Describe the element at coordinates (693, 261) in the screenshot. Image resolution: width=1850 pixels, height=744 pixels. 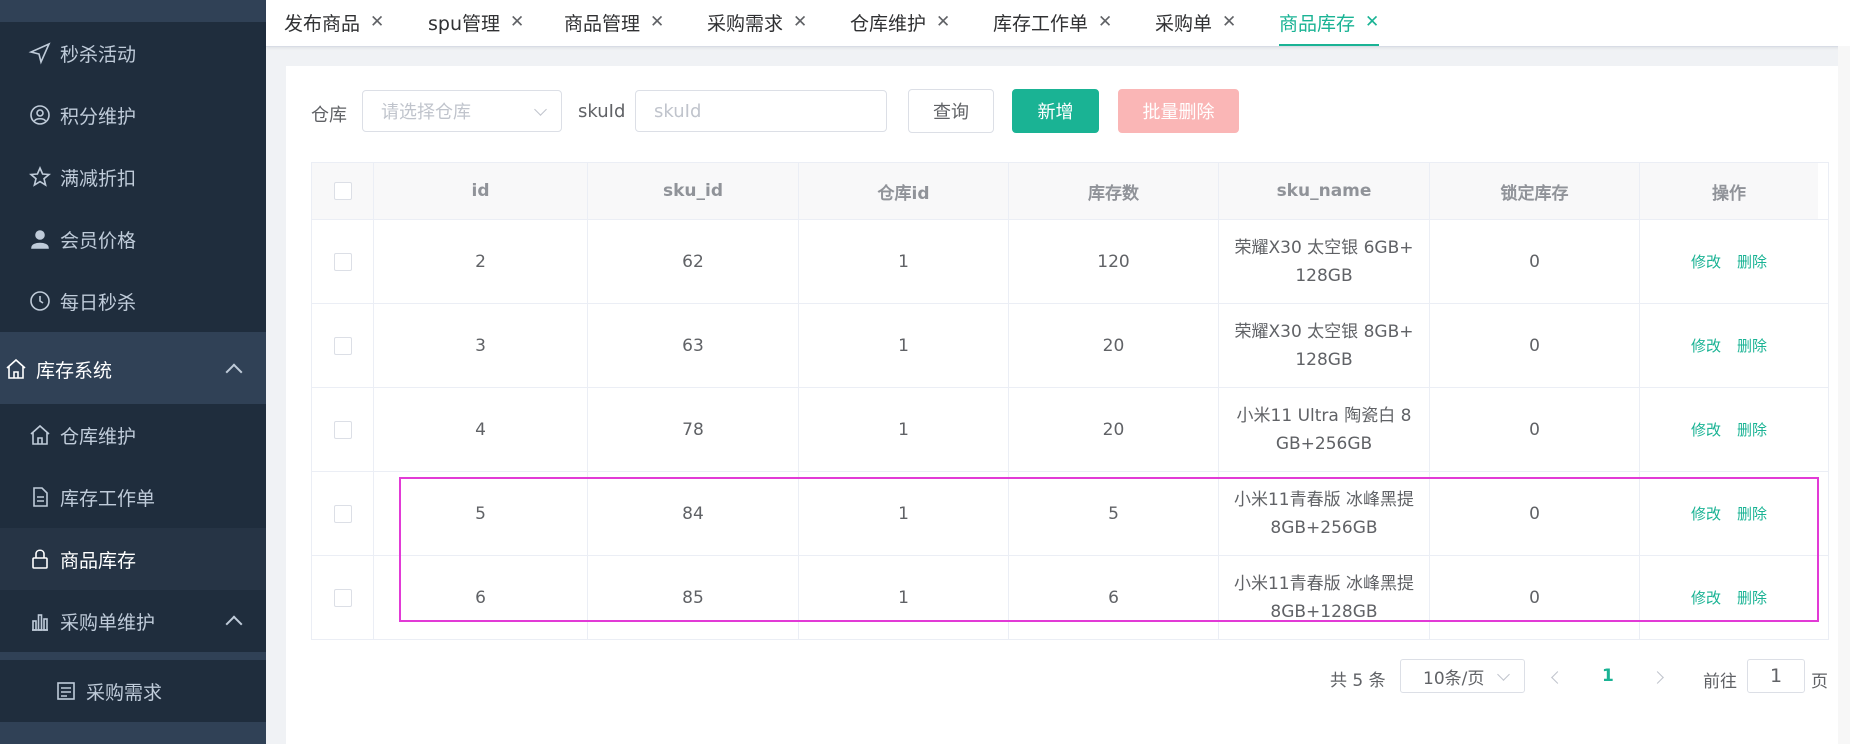
I see `cell-sku-id: 62` at that location.